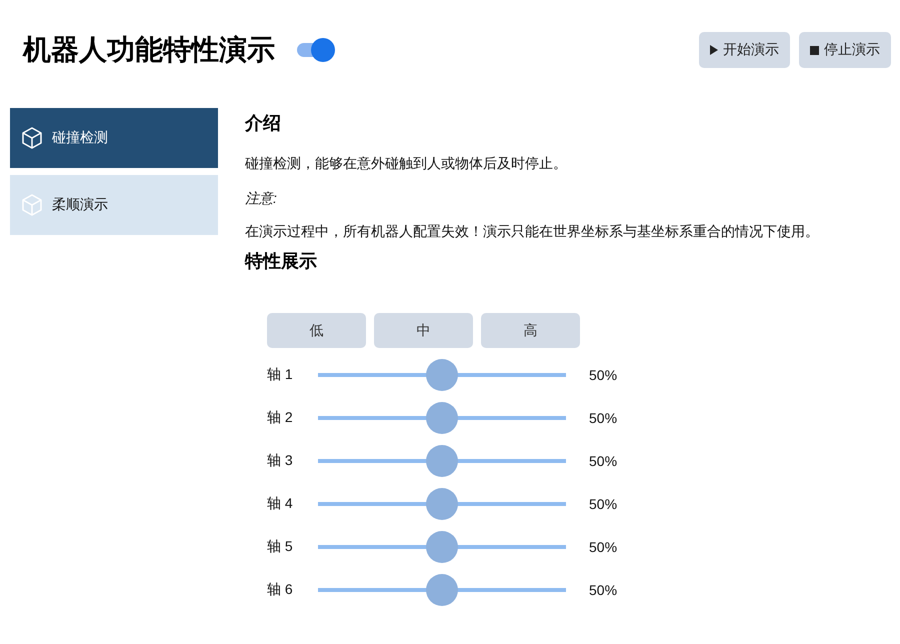 The height and width of the screenshot is (644, 900). Describe the element at coordinates (714, 50) in the screenshot. I see `play-icon` at that location.